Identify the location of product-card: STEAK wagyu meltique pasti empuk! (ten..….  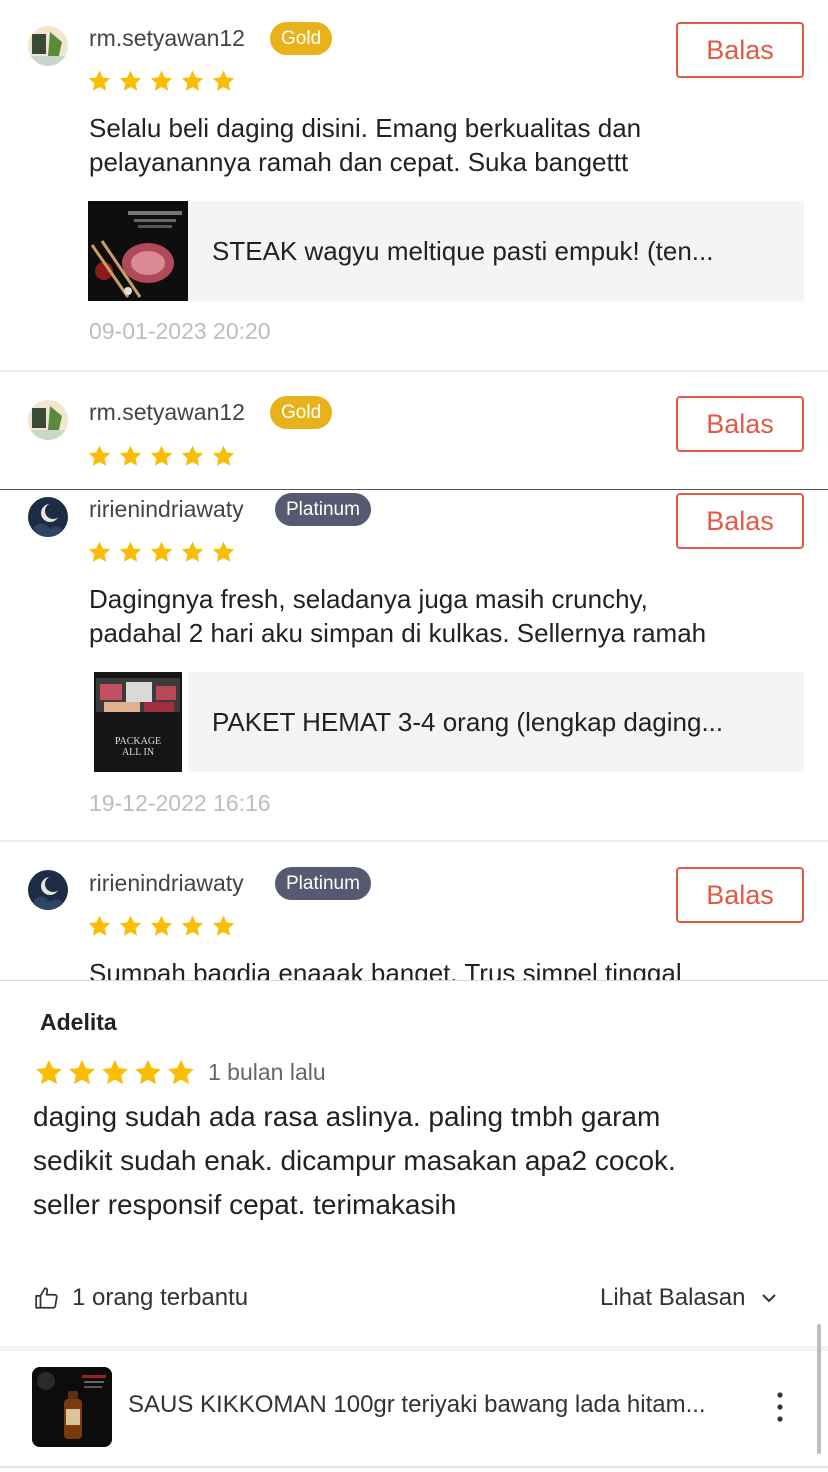
(446, 251).